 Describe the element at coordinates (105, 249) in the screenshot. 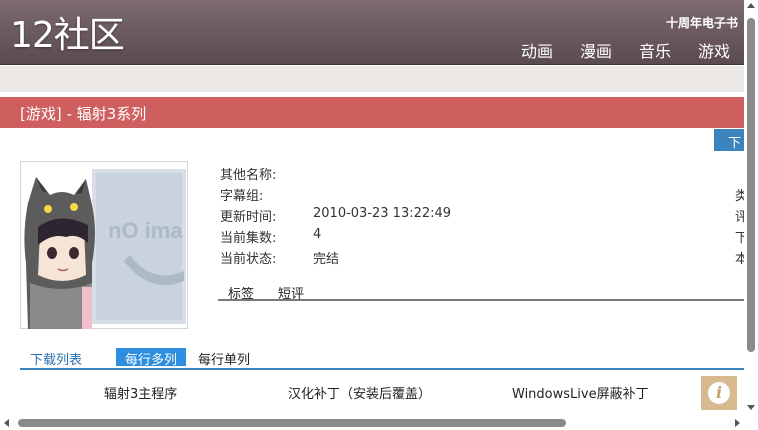

I see `no-image-placeholder-icon: nO ima` at that location.